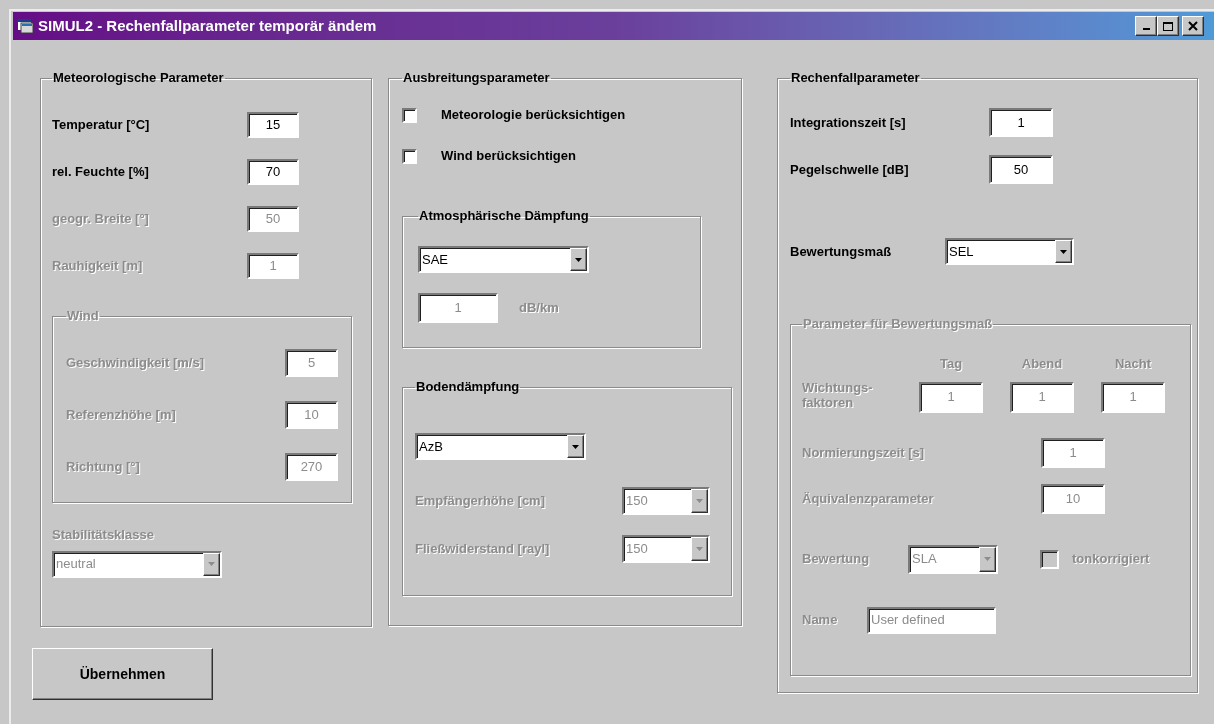 The width and height of the screenshot is (1214, 724). What do you see at coordinates (122, 674) in the screenshot?
I see `apply-button: Übernehmen` at bounding box center [122, 674].